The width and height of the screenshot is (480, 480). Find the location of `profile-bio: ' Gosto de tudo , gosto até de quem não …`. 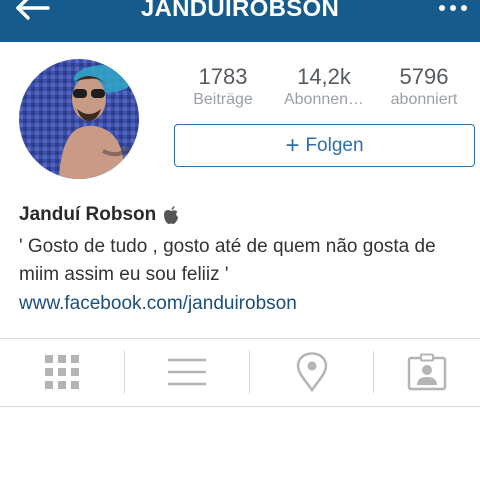

profile-bio: ' Gosto de tudo , gosto até de quem não … is located at coordinates (227, 260).